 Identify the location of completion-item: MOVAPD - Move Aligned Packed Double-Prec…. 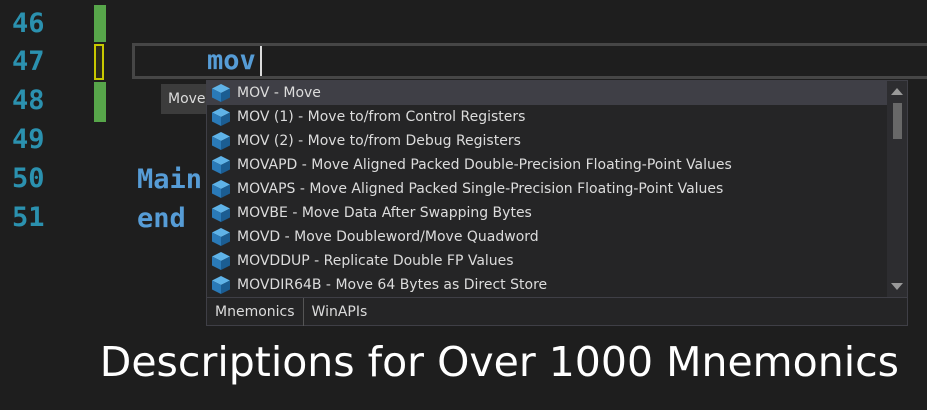
(547, 165).